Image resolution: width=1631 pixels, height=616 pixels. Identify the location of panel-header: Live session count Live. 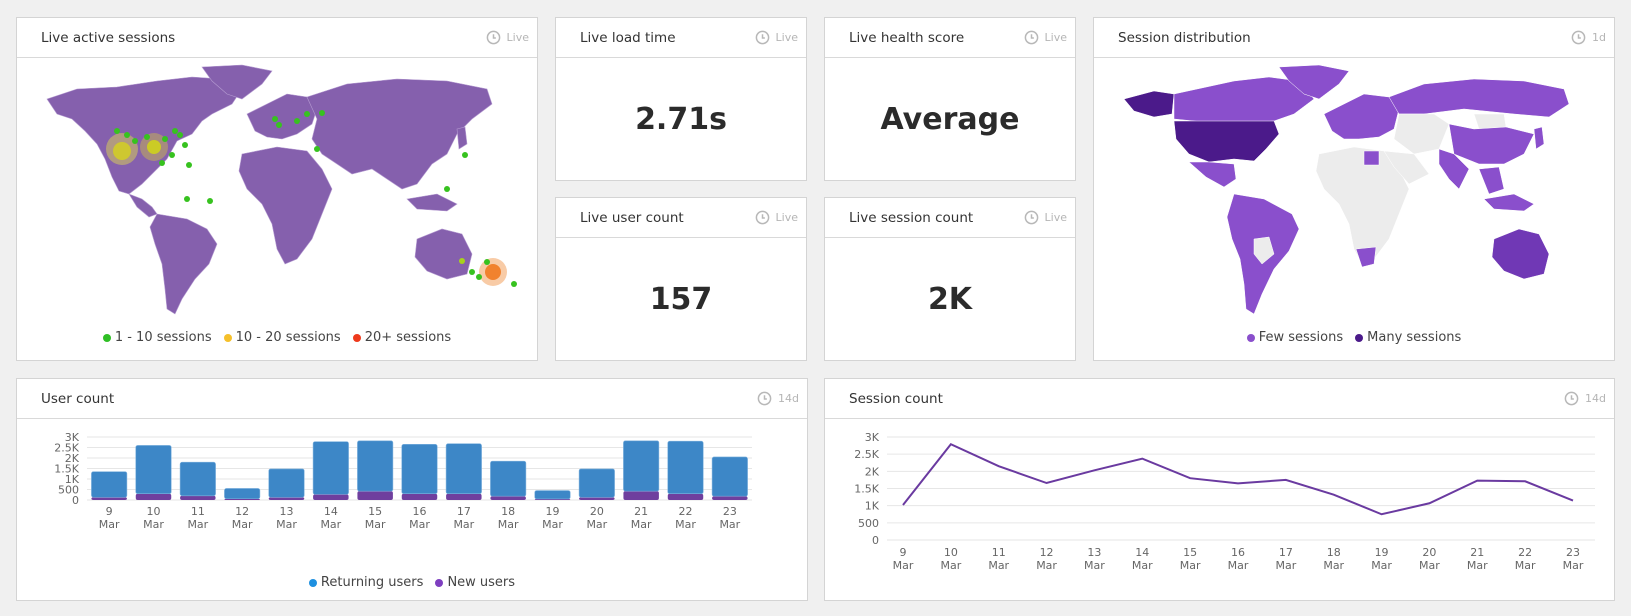
(950, 218).